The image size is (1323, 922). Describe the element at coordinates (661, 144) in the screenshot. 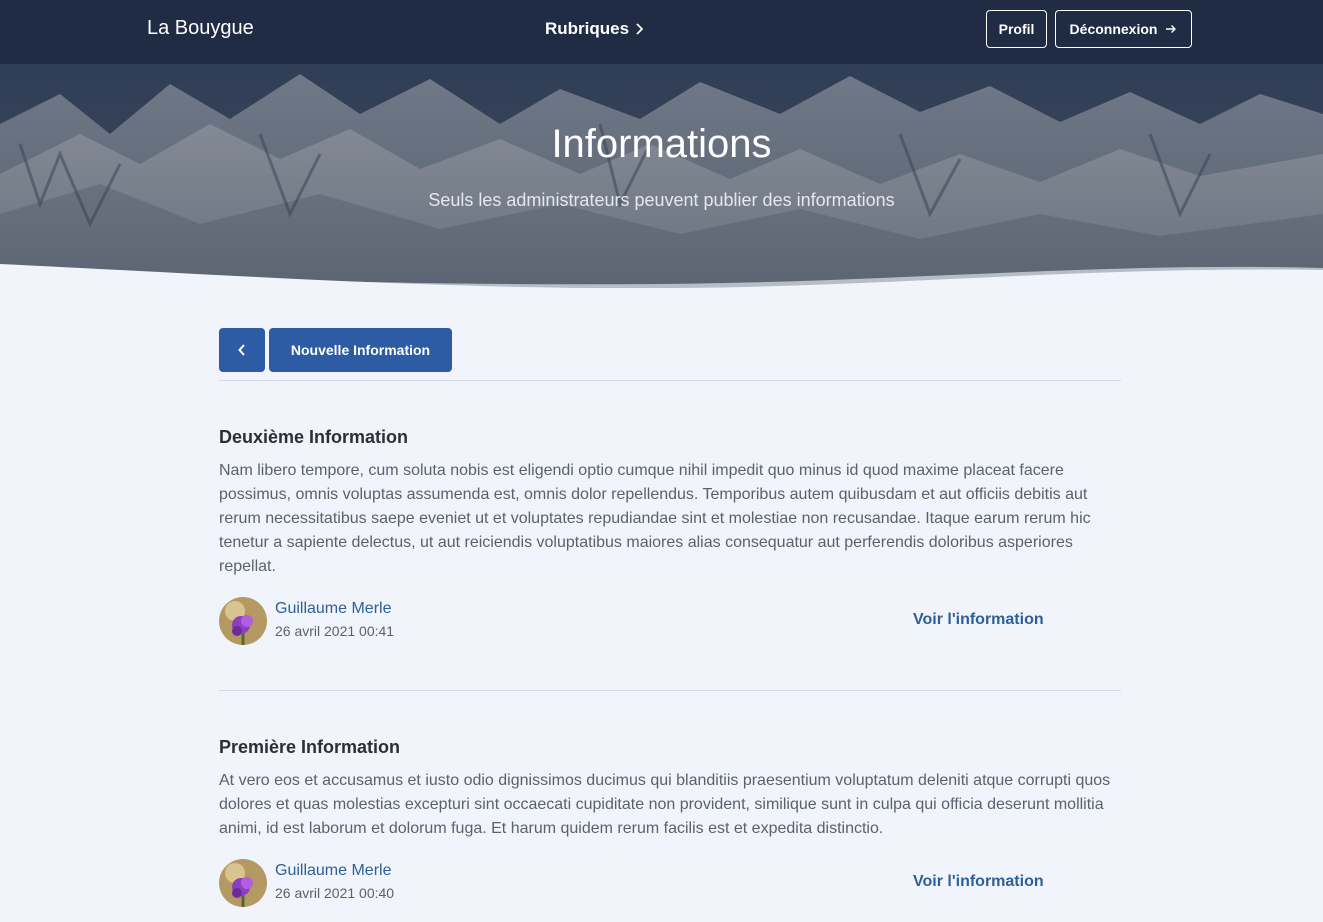

I see `page-title: Informations` at that location.